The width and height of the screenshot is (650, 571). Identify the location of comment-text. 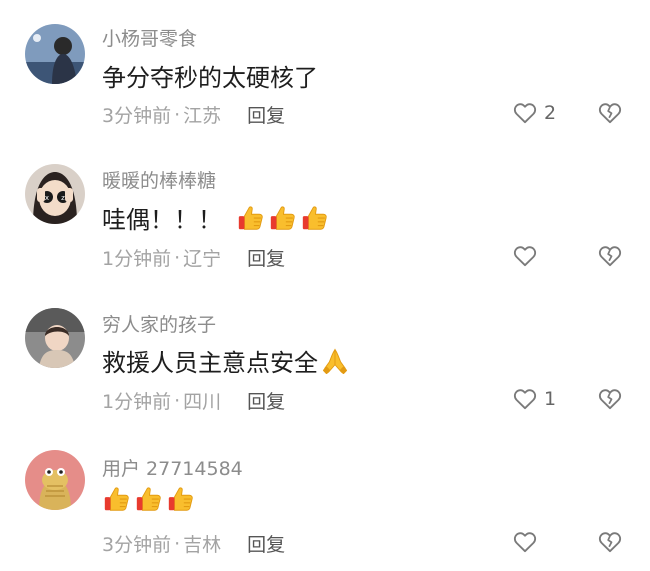
(150, 499).